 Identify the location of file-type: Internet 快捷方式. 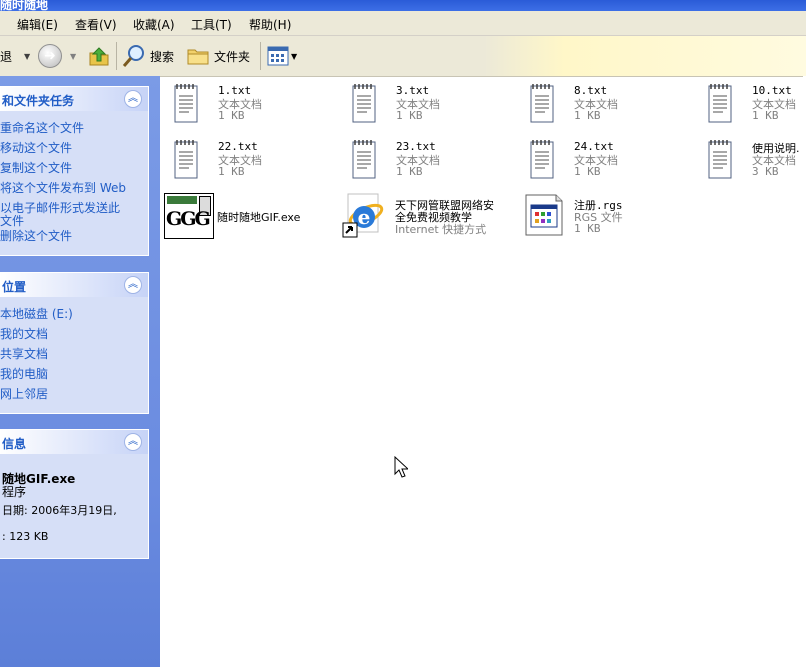
(441, 229).